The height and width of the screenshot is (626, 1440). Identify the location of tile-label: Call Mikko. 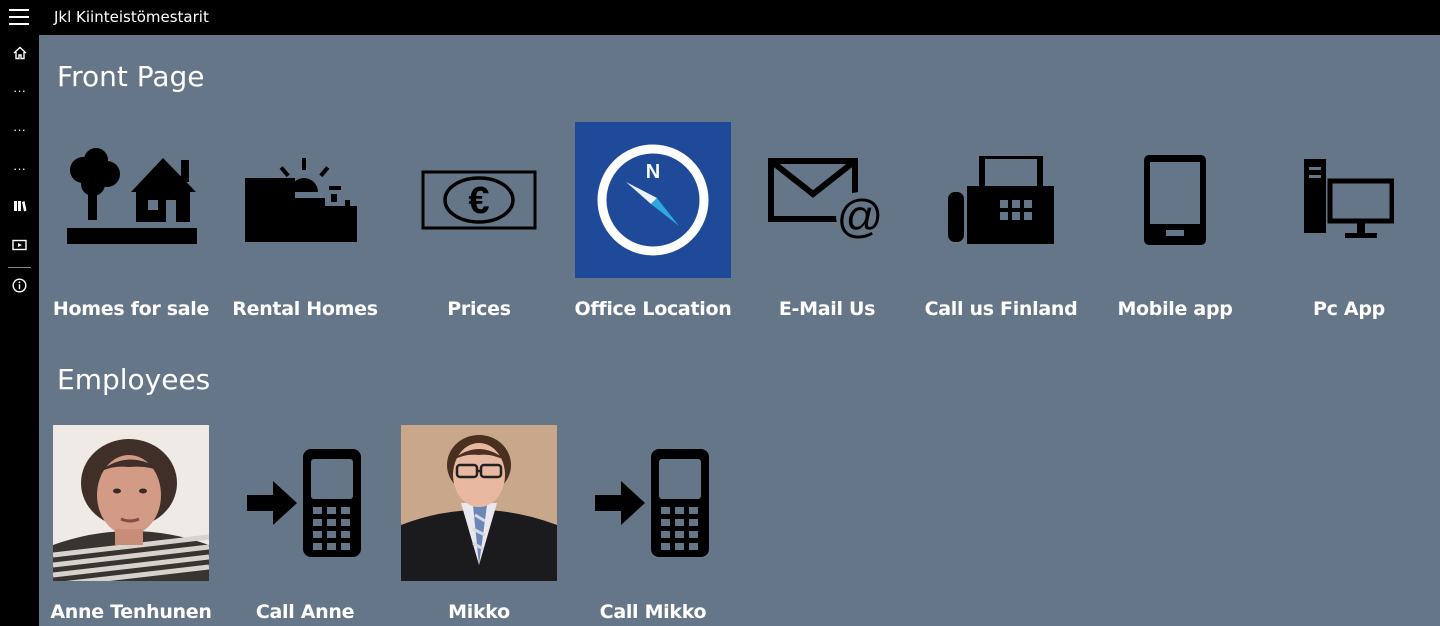
(653, 612).